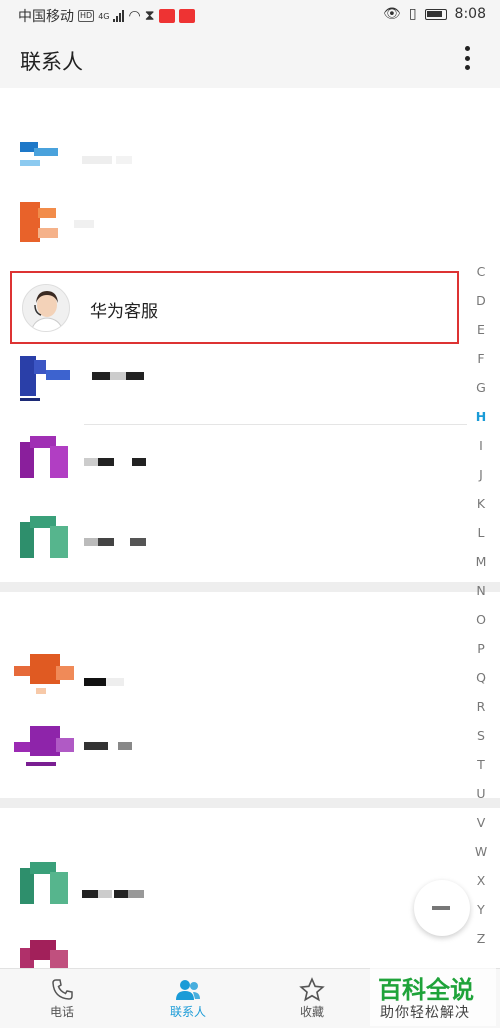  Describe the element at coordinates (46, 17) in the screenshot. I see `carrier-label: 中国移动` at that location.